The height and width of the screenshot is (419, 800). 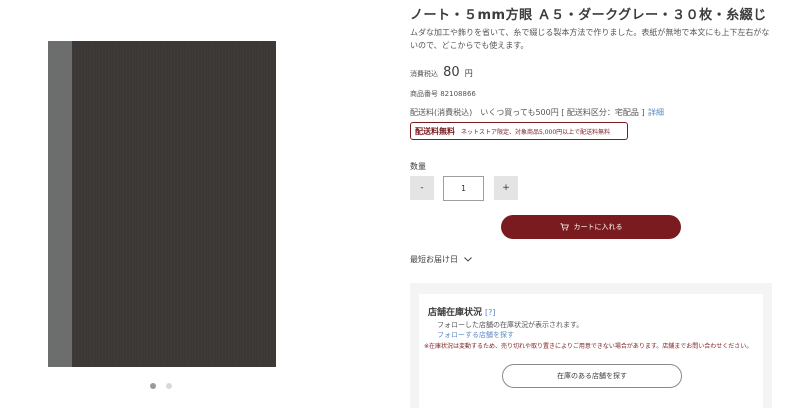 What do you see at coordinates (161, 386) in the screenshot?
I see `gallery-pagination` at bounding box center [161, 386].